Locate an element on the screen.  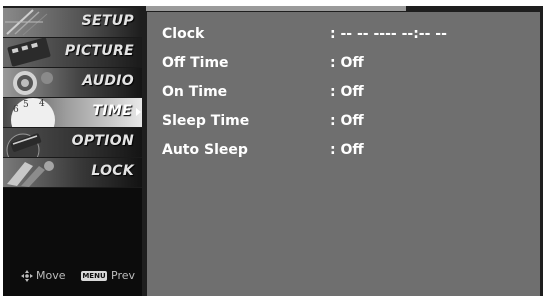
svg-text: 6 is located at coordinates (16, 110).